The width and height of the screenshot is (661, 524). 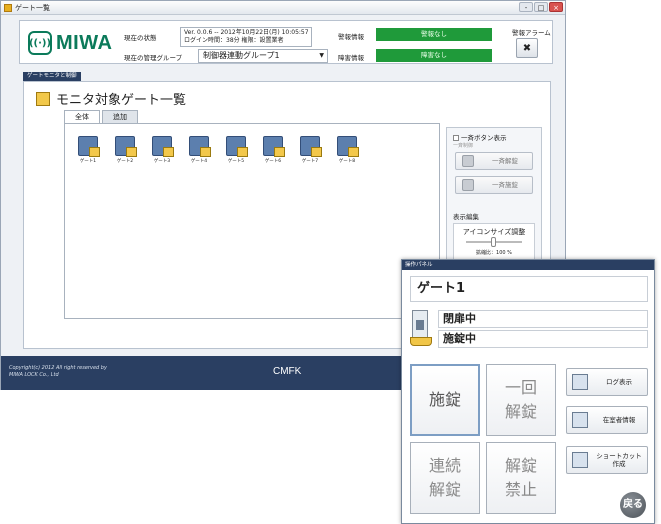 What do you see at coordinates (633, 505) in the screenshot?
I see `back-button: 戻る` at bounding box center [633, 505].